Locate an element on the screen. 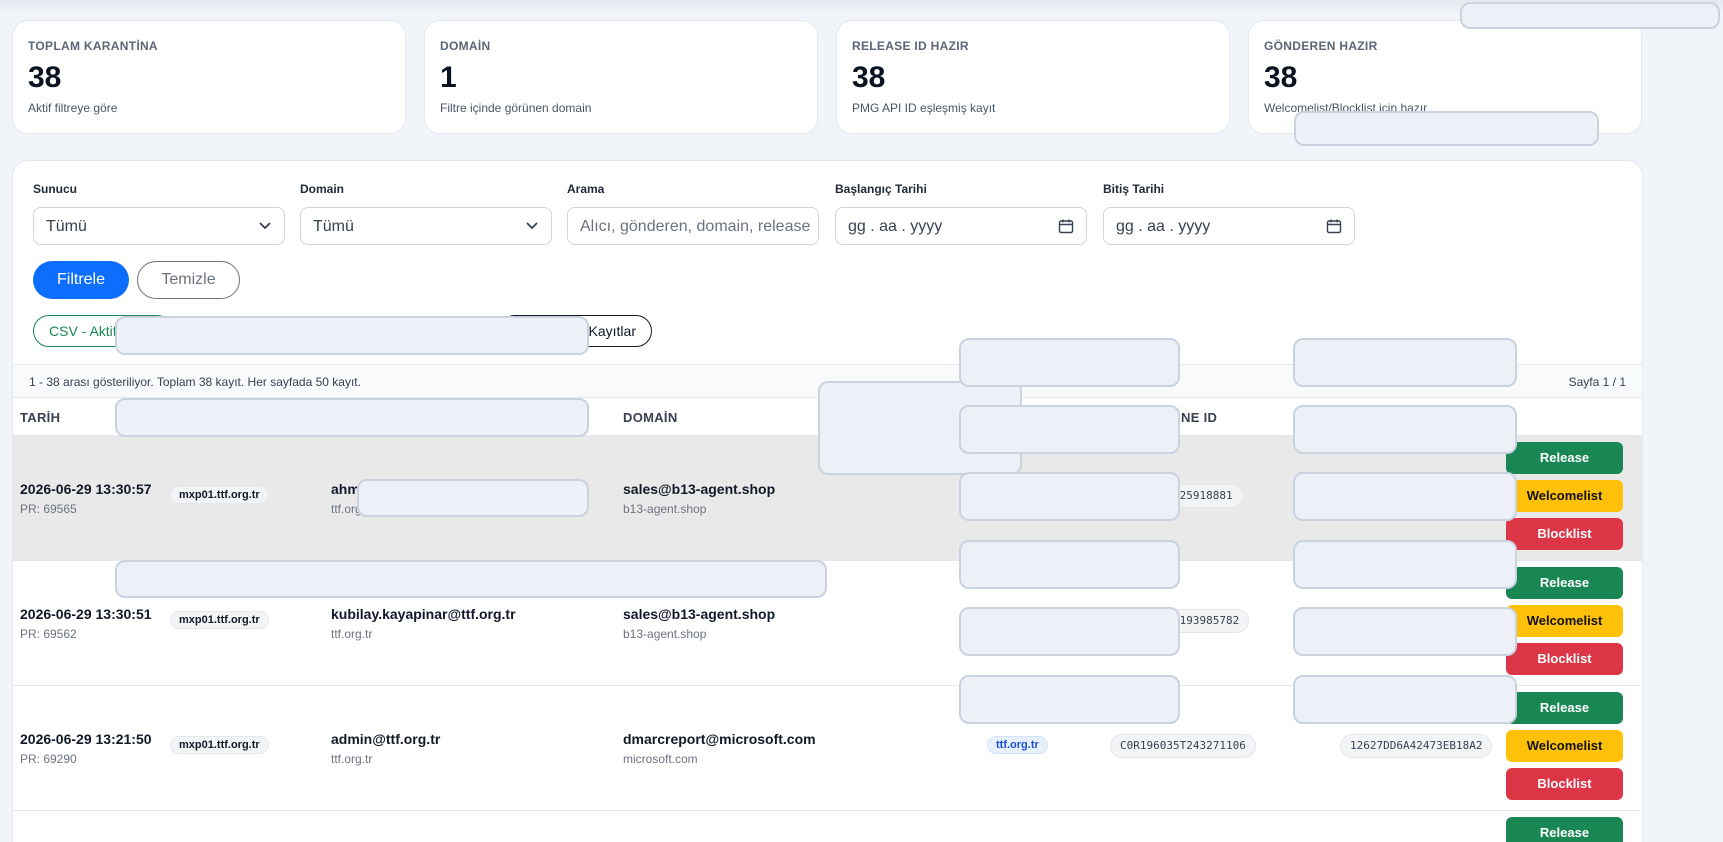 Image resolution: width=1723 pixels, height=842 pixels. stat-value: 1 is located at coordinates (448, 77).